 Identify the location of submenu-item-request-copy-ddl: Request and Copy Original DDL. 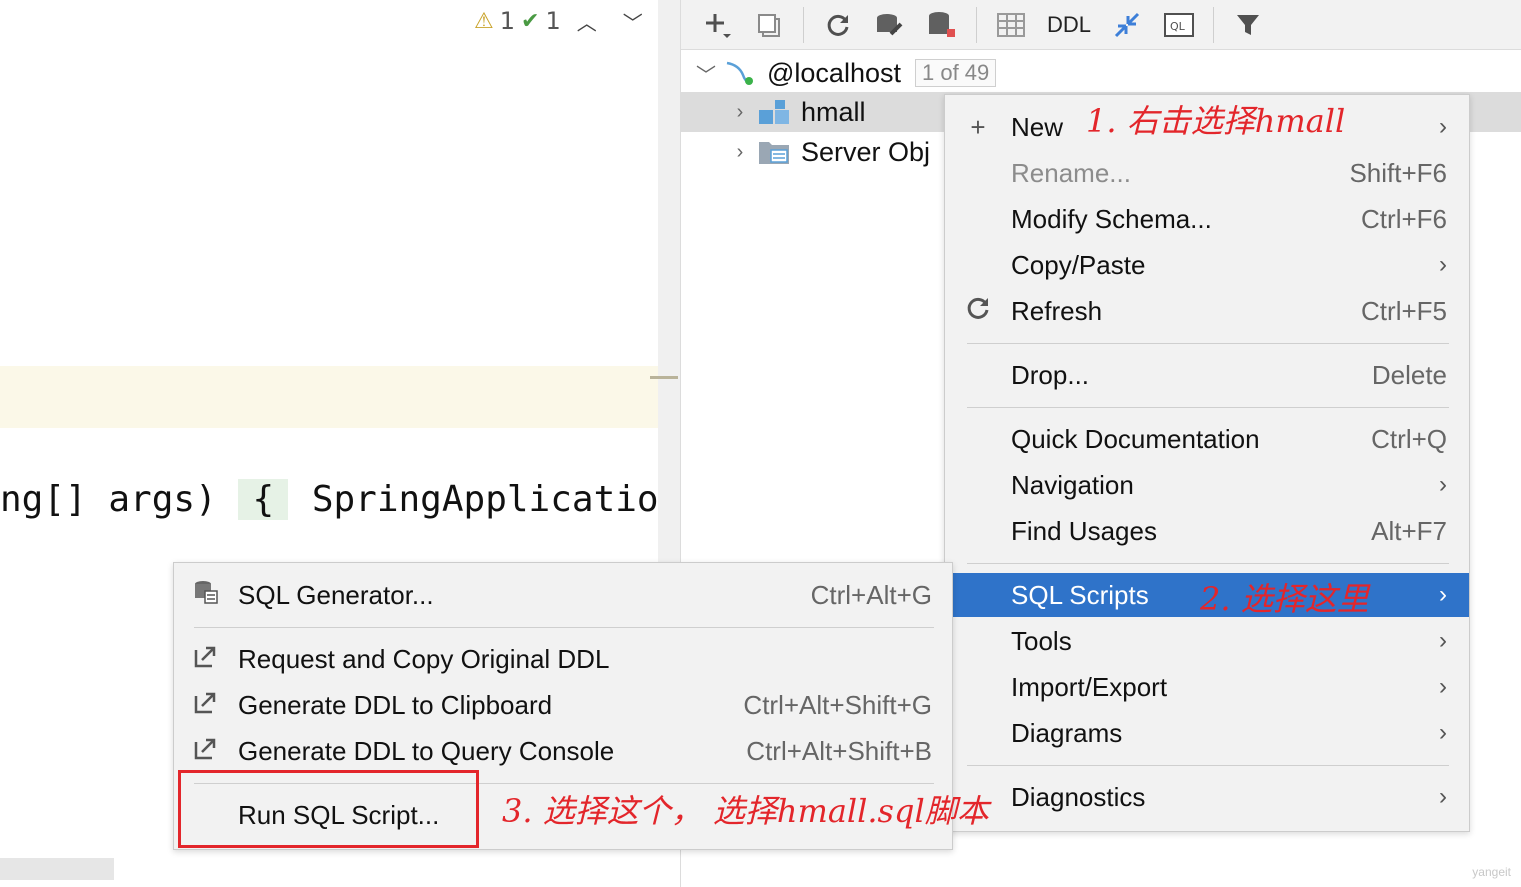
(563, 659).